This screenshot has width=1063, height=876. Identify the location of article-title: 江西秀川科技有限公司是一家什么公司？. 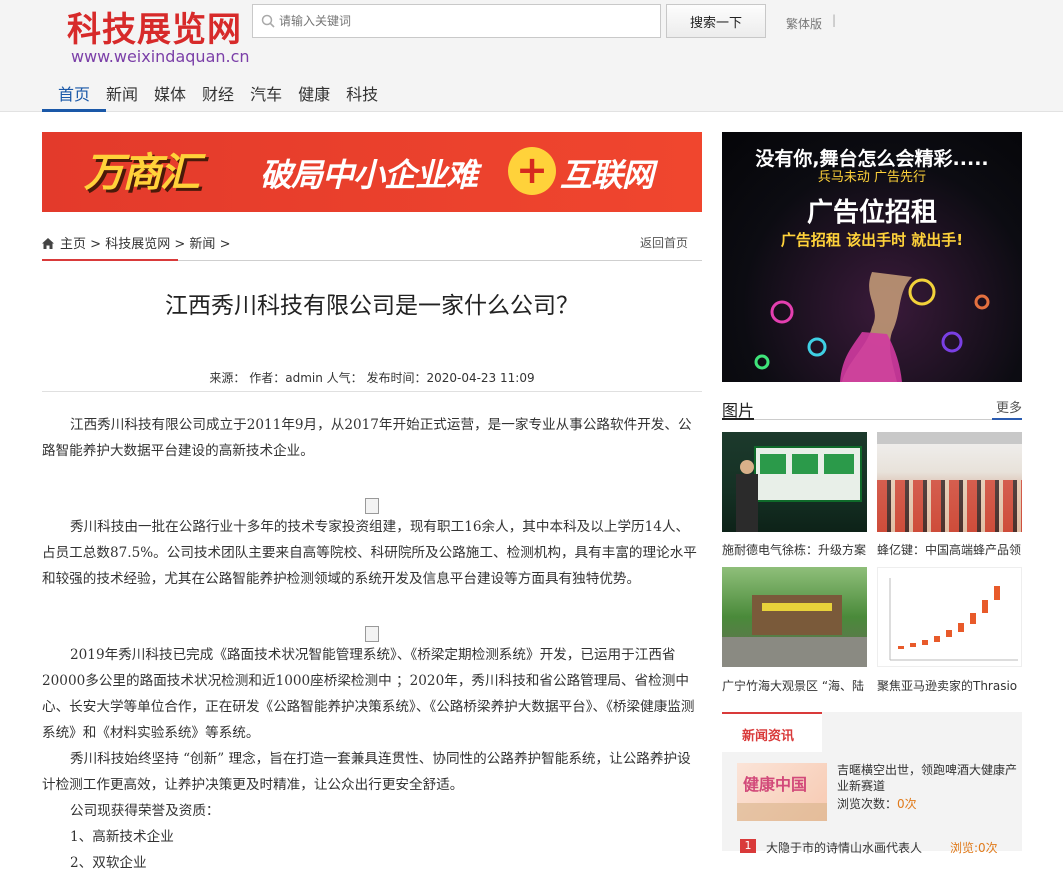
(372, 306).